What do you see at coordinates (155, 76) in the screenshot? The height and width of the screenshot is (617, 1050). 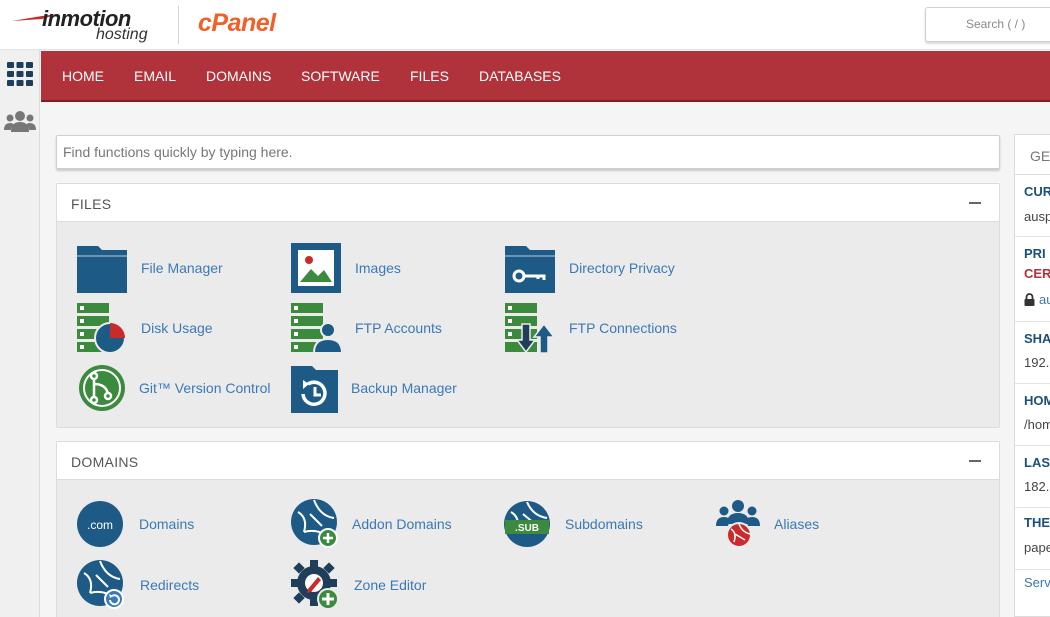 I see `nav-email: EMAIL` at bounding box center [155, 76].